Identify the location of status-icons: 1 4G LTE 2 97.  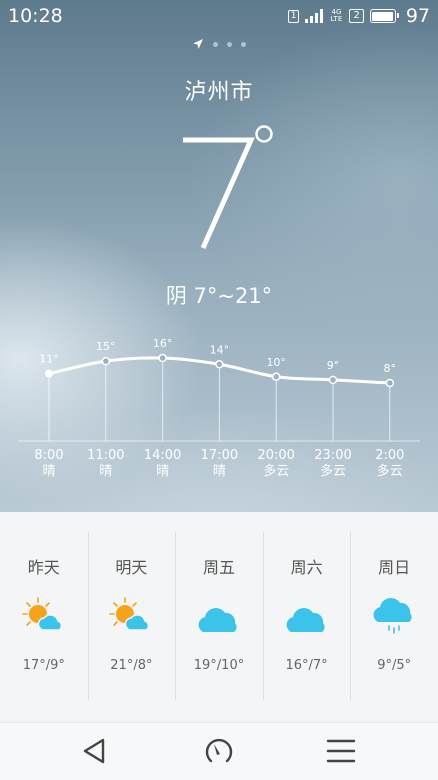
(358, 16).